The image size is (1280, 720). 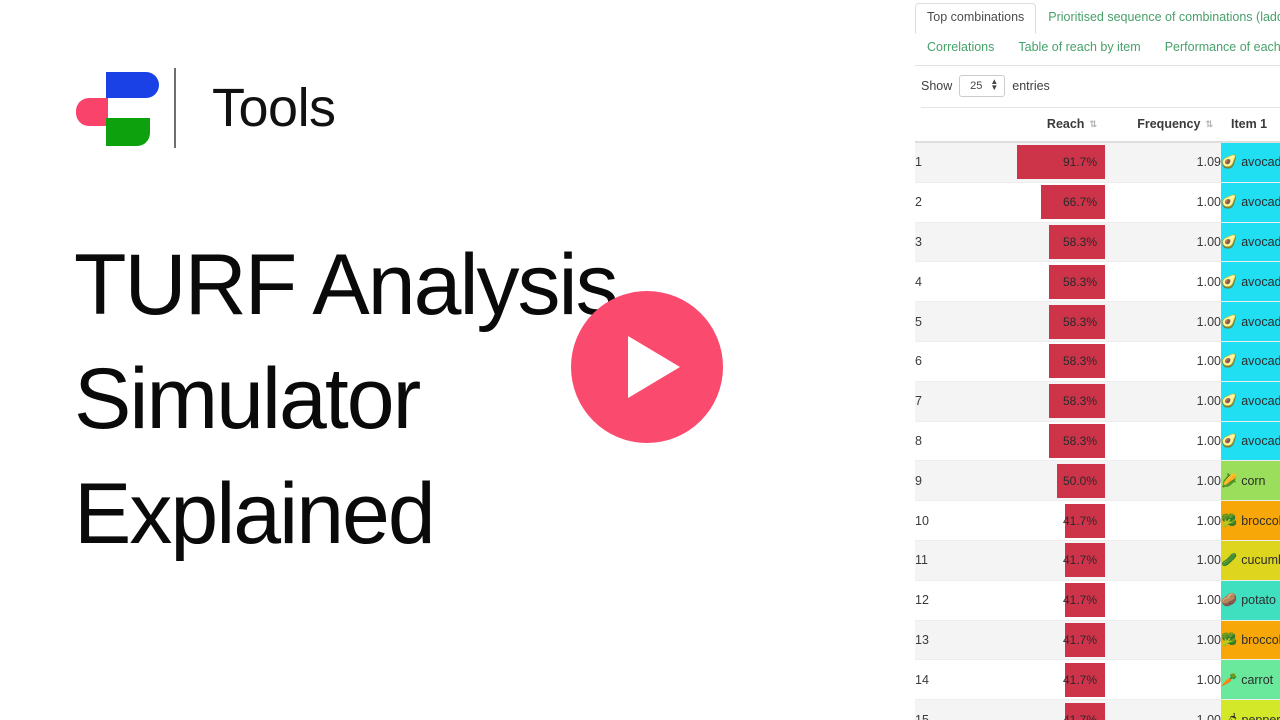 What do you see at coordinates (952, 560) in the screenshot?
I see `cell-rank: 11` at bounding box center [952, 560].